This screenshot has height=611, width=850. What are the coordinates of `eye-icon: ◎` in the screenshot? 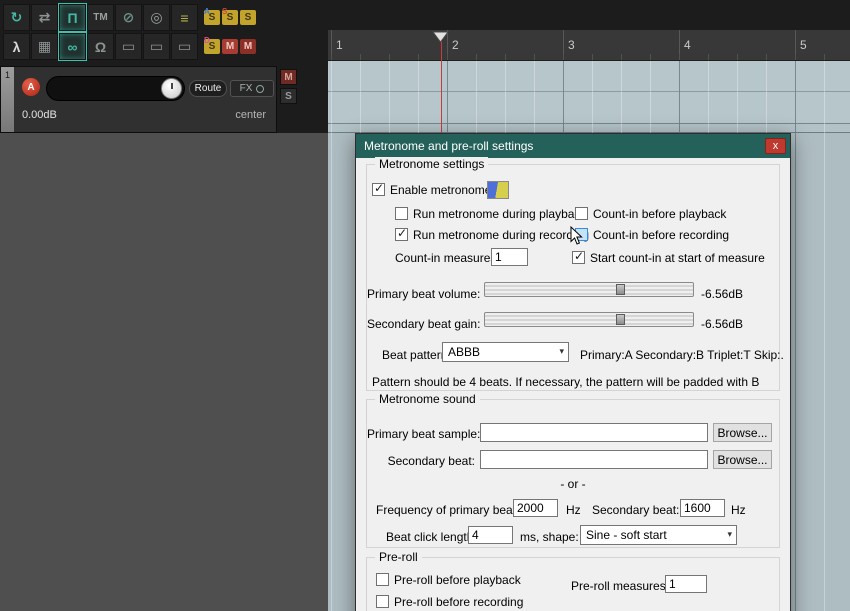 It's located at (156, 17).